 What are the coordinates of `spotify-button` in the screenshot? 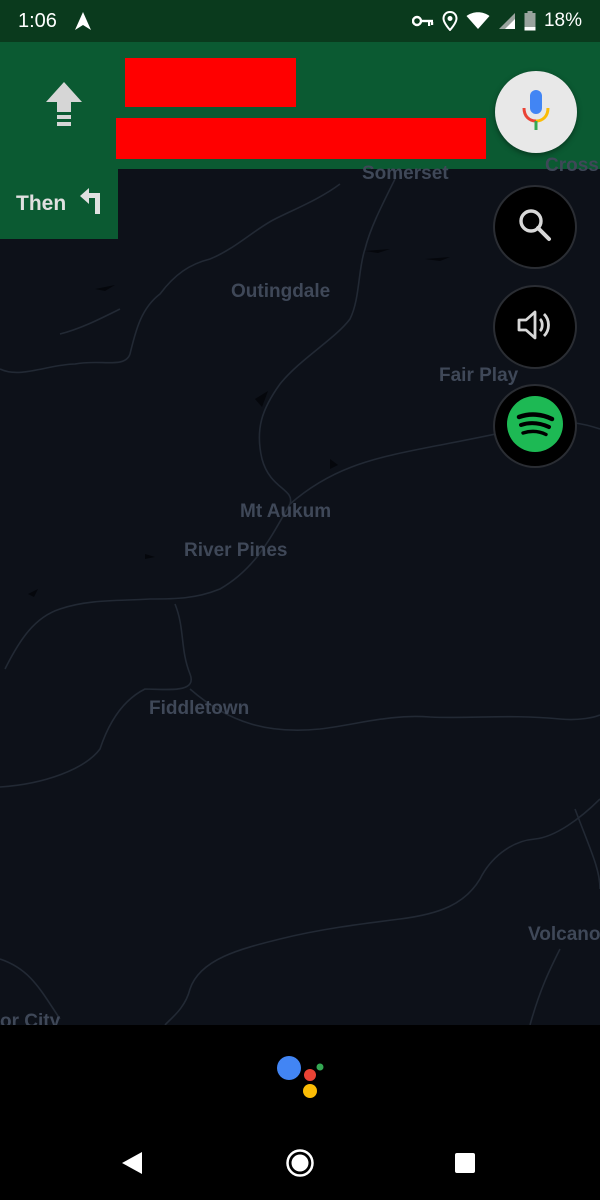 It's located at (535, 426).